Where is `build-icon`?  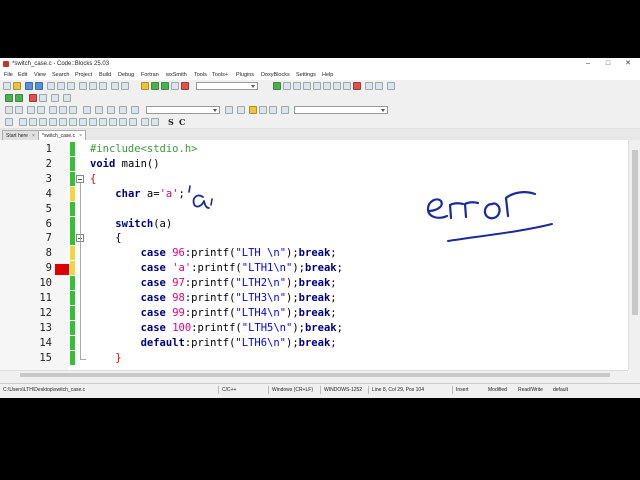
build-icon is located at coordinates (145, 86).